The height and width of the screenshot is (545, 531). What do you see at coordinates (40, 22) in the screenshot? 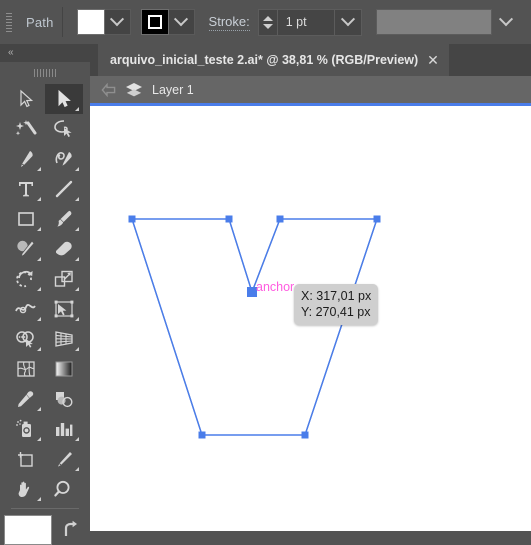
I see `selection-type-label: Path` at bounding box center [40, 22].